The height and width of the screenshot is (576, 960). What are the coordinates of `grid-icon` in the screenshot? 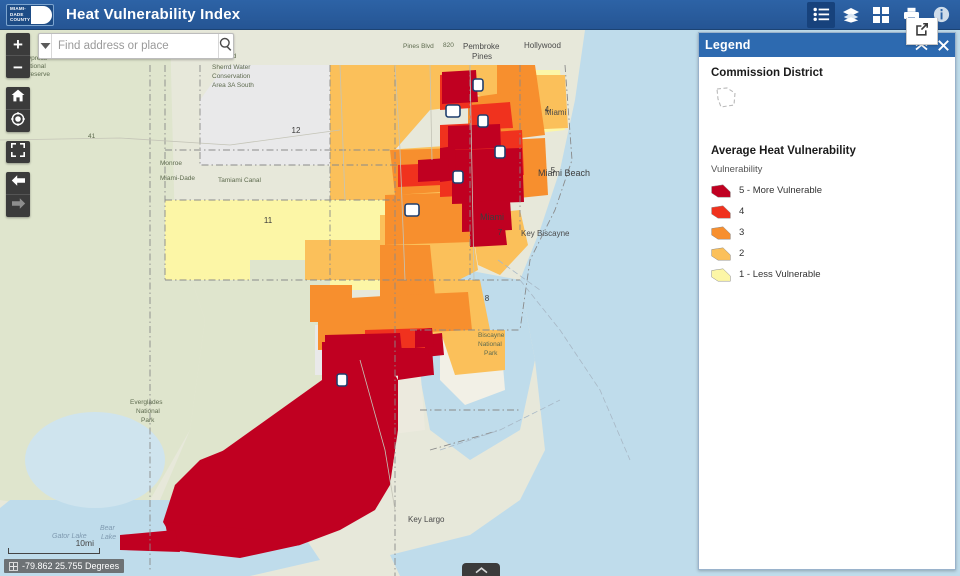 It's located at (881, 14).